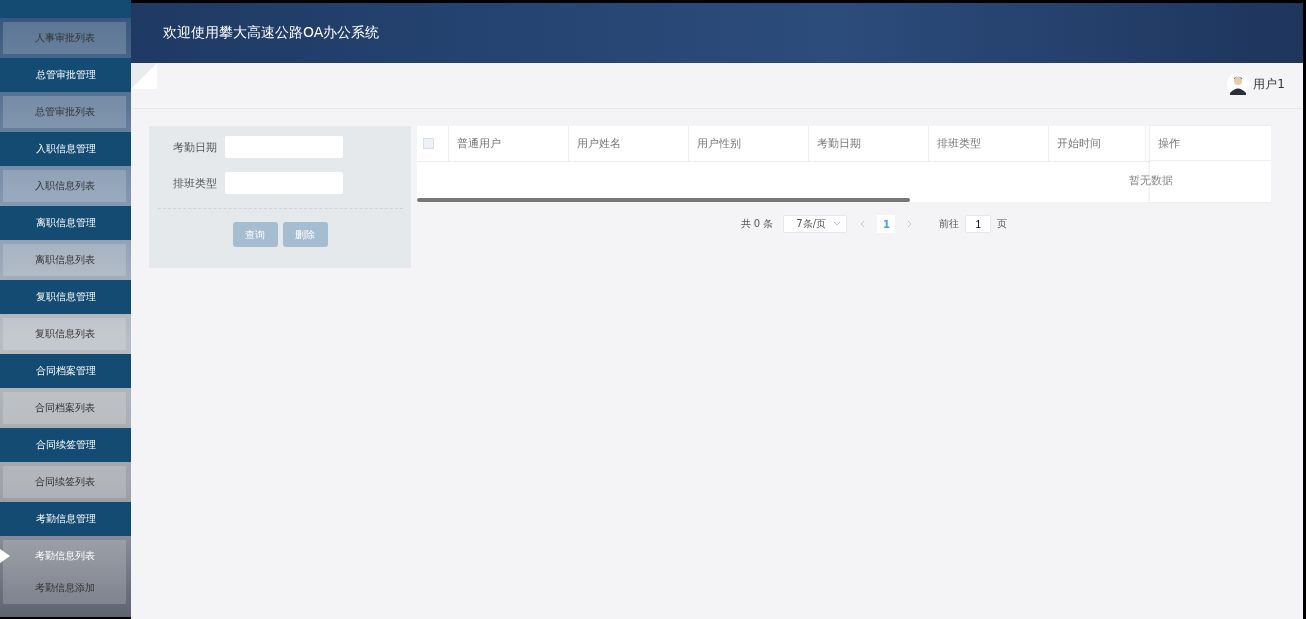  What do you see at coordinates (194, 147) in the screenshot?
I see `field-label: 考勤日期` at bounding box center [194, 147].